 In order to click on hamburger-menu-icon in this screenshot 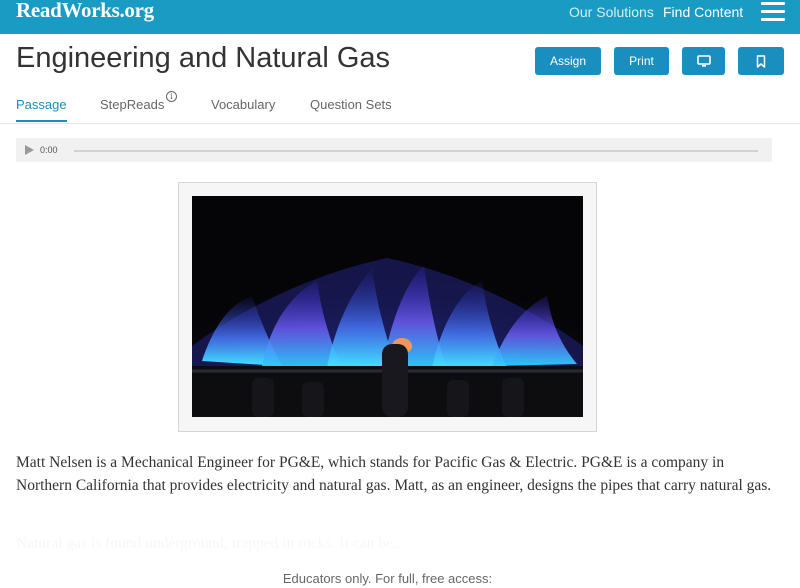, I will do `click(773, 12)`.